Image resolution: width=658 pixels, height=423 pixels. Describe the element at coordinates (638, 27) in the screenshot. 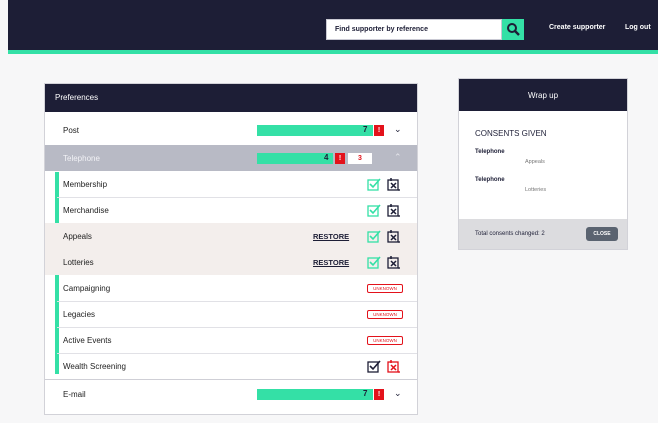

I see `log-out-link: Log out` at that location.